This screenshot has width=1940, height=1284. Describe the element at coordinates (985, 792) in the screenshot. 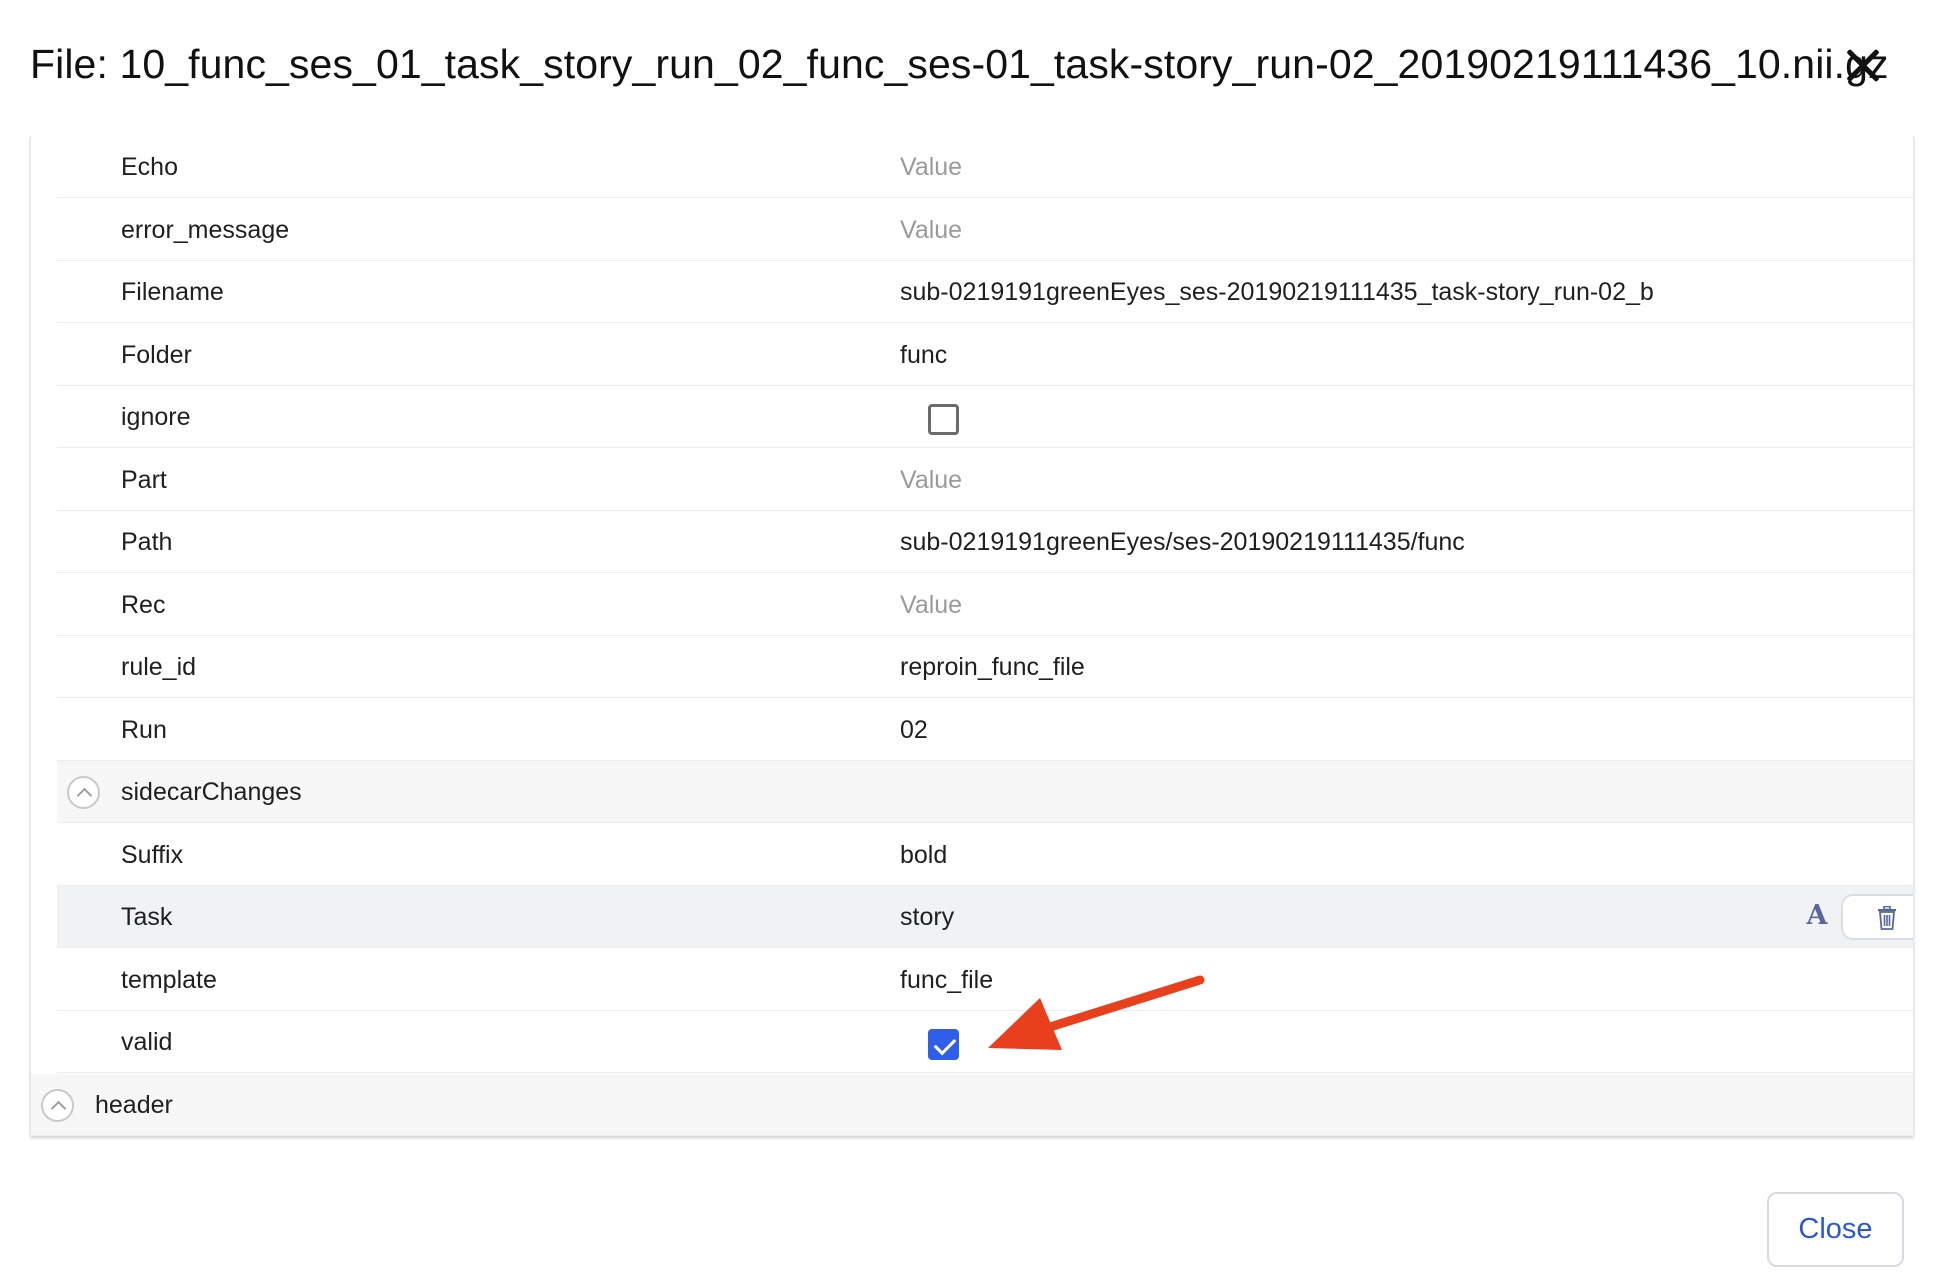

I see `tree-group-row: sidecarChanges` at that location.